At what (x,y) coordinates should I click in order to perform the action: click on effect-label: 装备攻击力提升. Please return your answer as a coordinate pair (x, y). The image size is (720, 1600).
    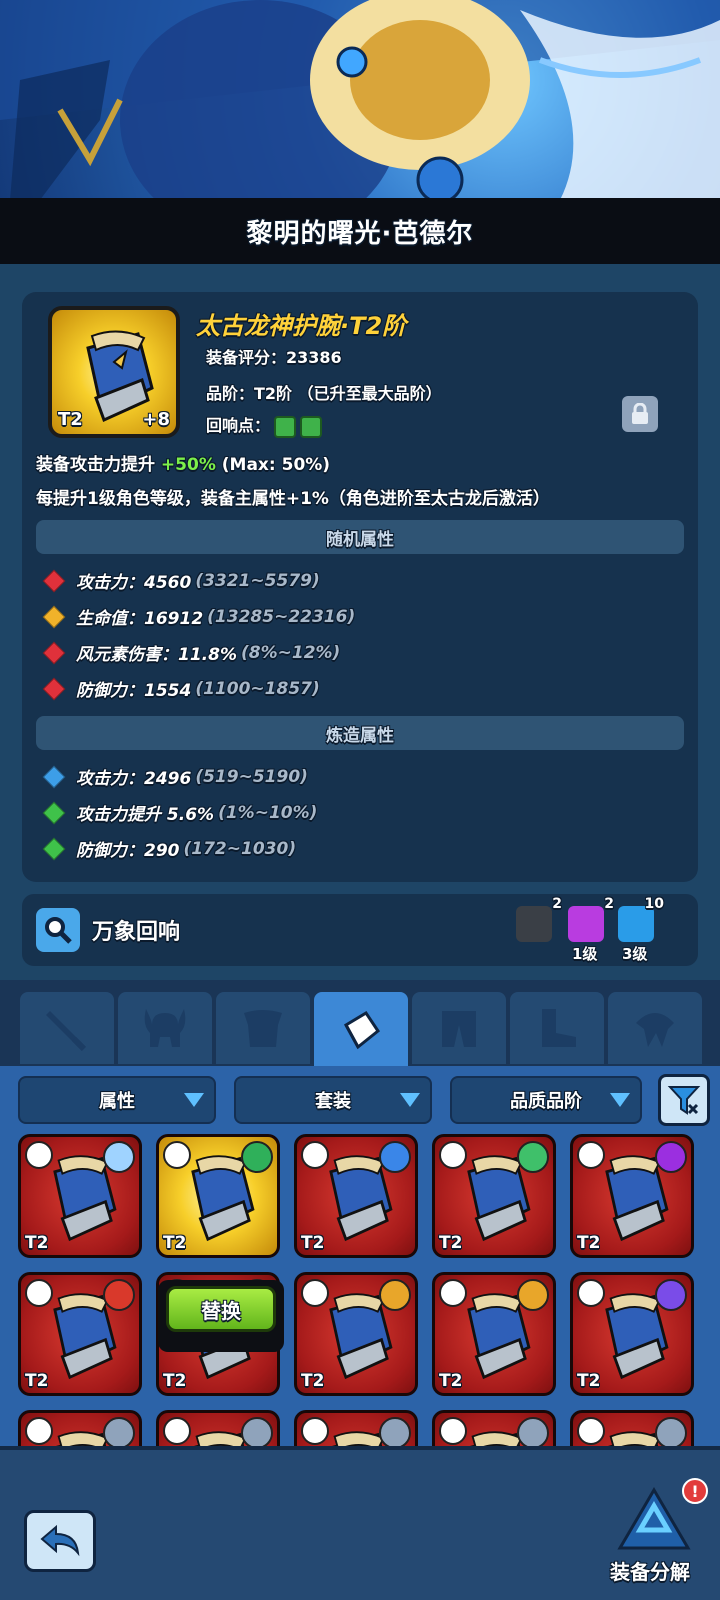
    Looking at the image, I should click on (98, 465).